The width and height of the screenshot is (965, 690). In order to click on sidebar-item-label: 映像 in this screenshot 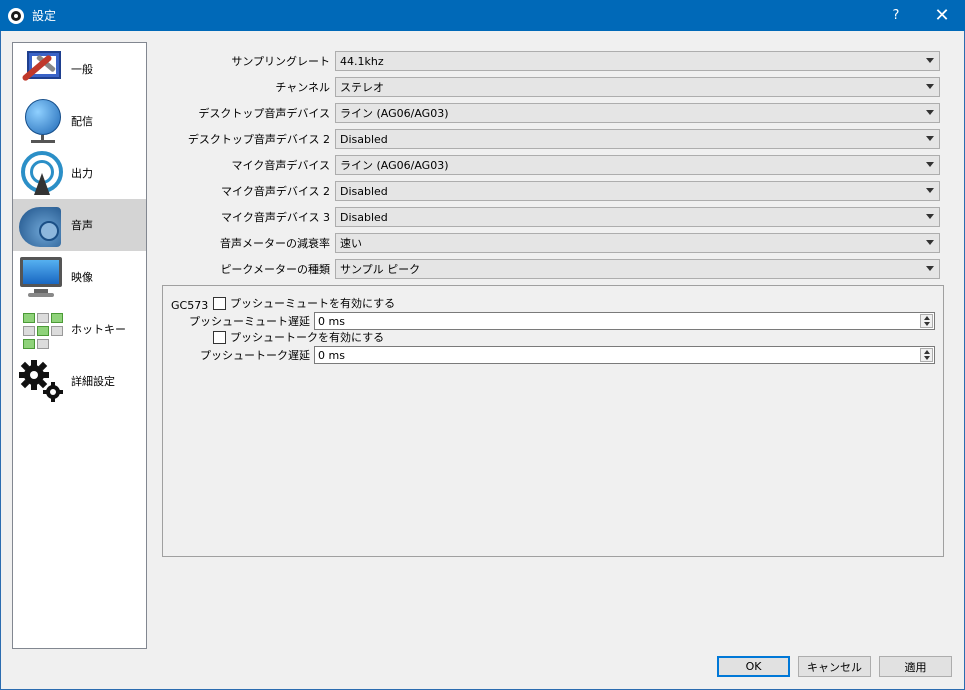, I will do `click(82, 277)`.